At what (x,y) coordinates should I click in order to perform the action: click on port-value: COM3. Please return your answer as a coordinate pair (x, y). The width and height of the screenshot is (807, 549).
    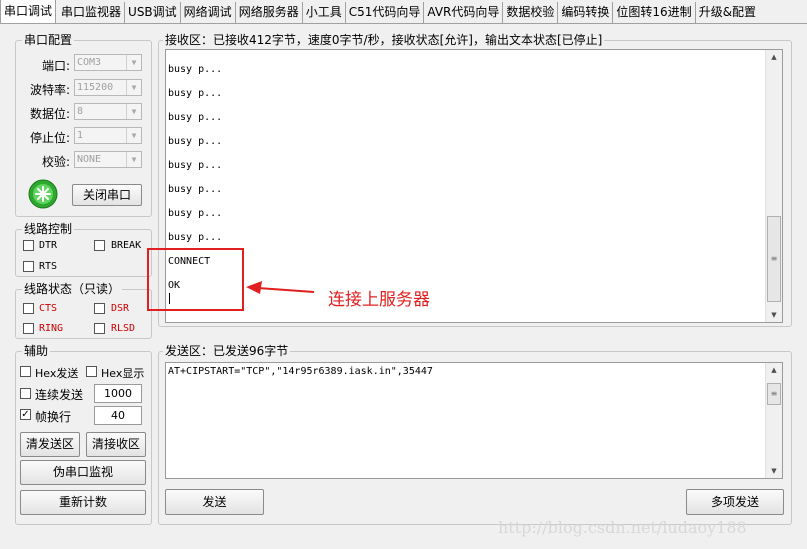
    Looking at the image, I should click on (89, 62).